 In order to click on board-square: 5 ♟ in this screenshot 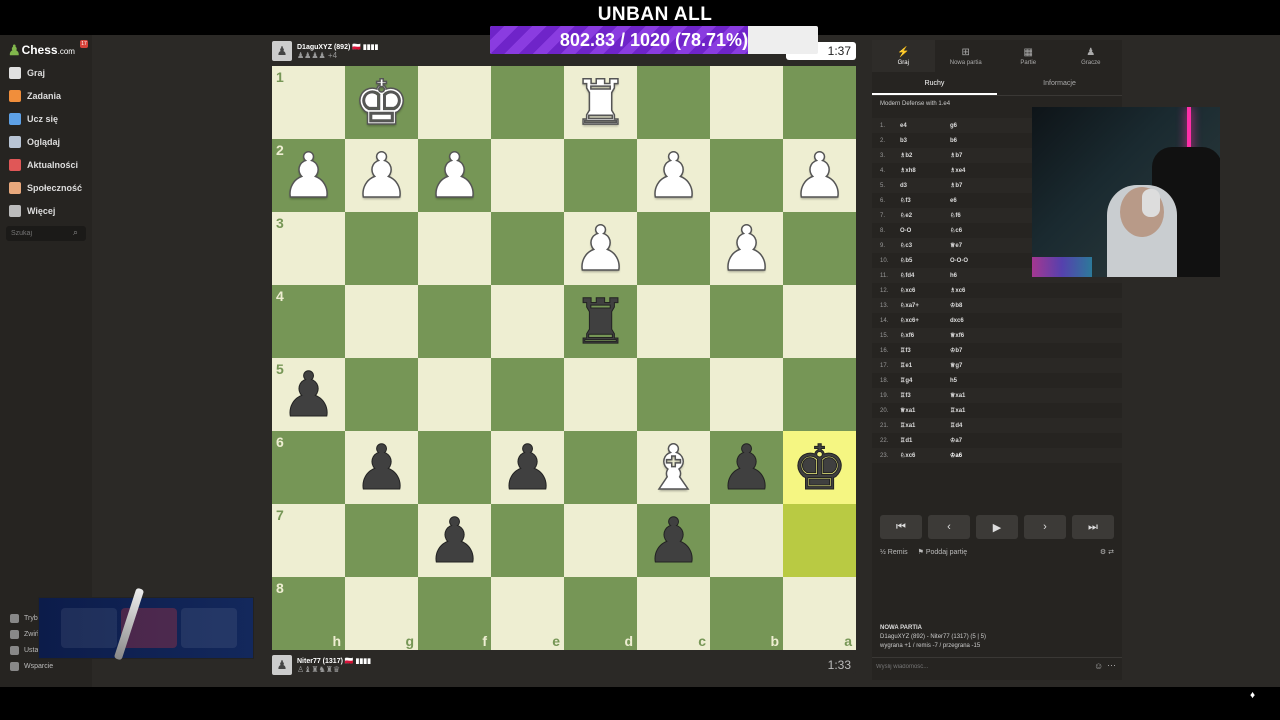, I will do `click(308, 395)`.